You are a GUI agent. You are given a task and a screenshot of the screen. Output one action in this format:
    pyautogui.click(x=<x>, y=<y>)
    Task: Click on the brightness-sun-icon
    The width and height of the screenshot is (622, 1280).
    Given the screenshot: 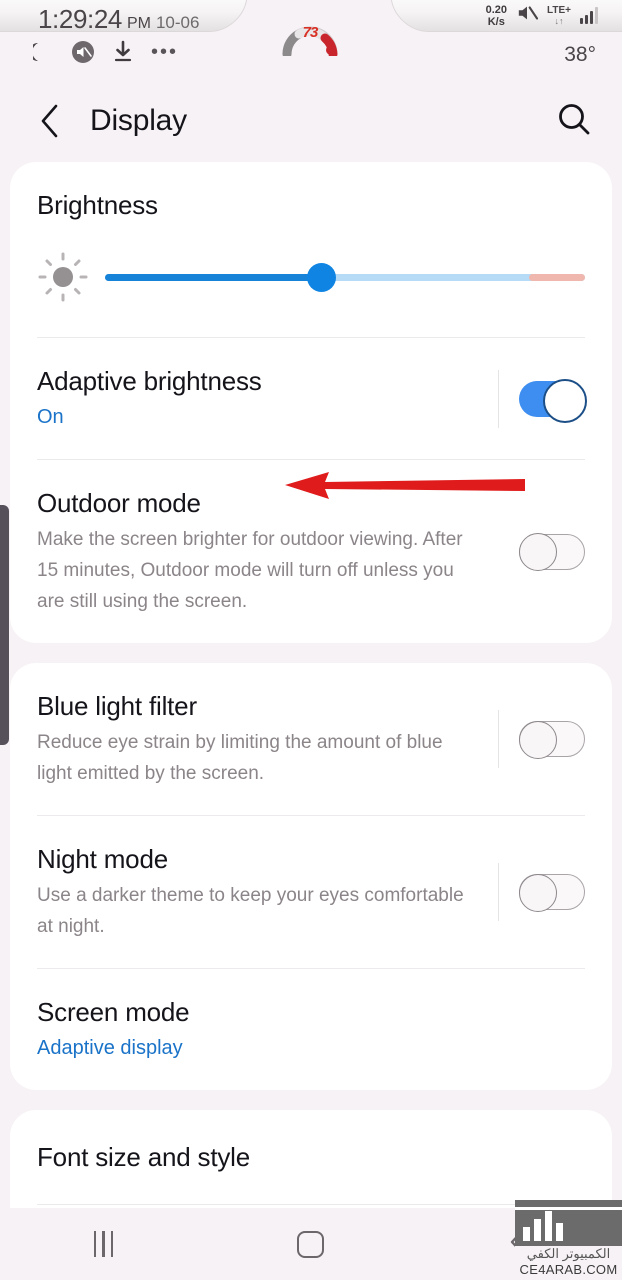 What is the action you would take?
    pyautogui.click(x=63, y=277)
    